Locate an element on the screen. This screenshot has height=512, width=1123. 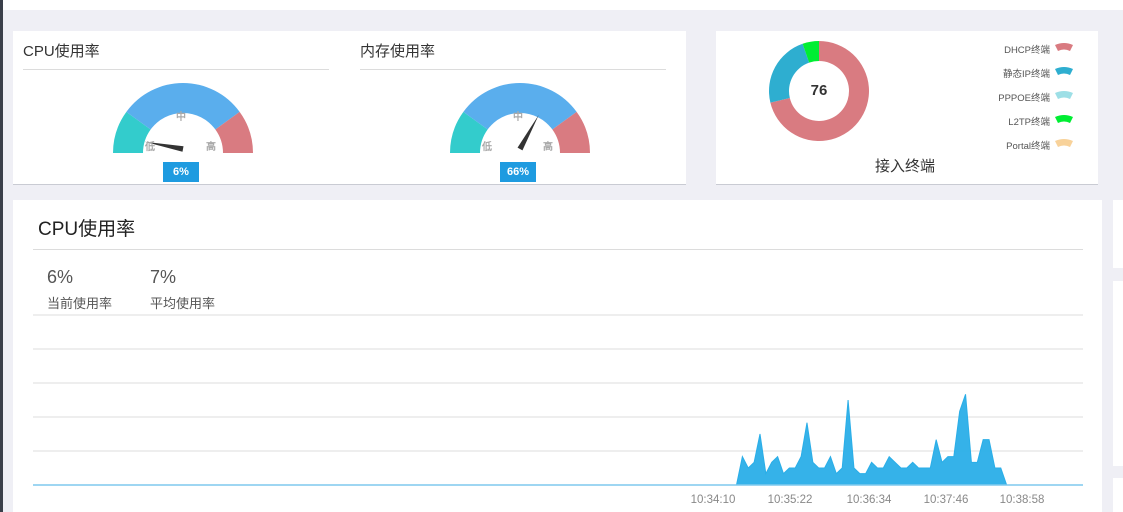
x-tick-label: 10:38:58 is located at coordinates (1022, 500).